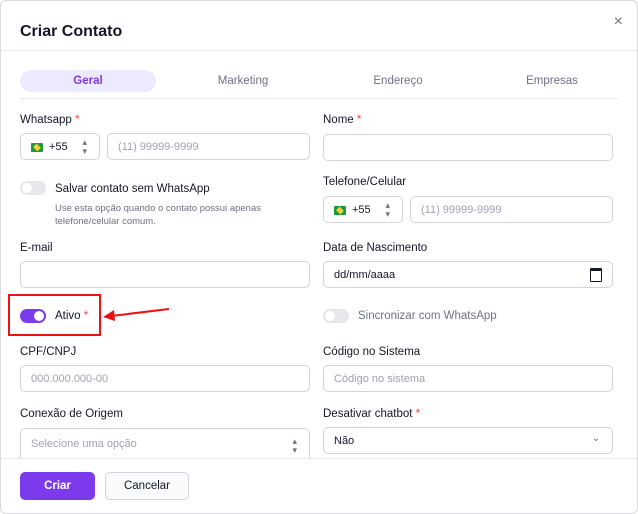 Image resolution: width=638 pixels, height=514 pixels. What do you see at coordinates (461, 210) in the screenshot?
I see `telefone-placeholder: (11) 99999-9999` at bounding box center [461, 210].